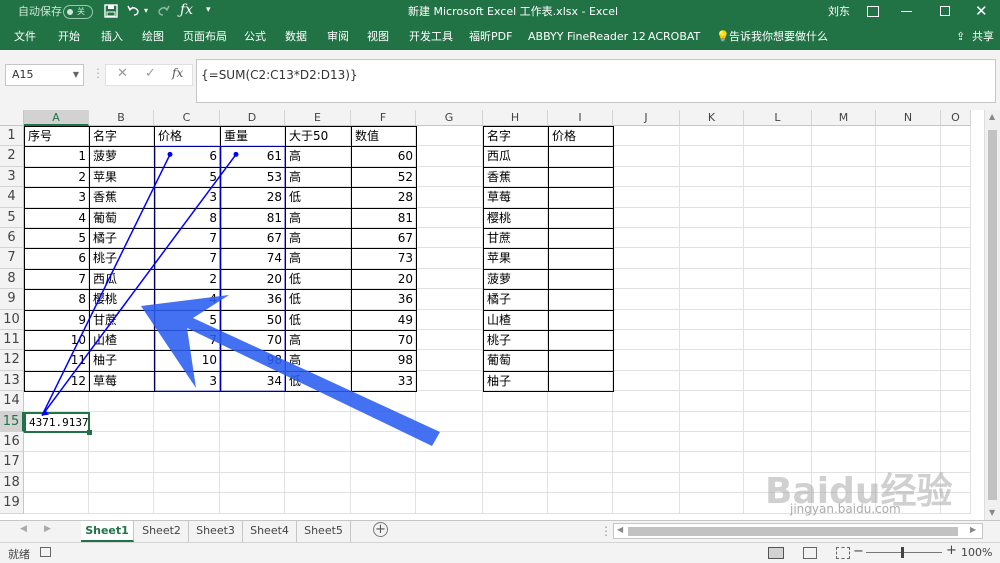  What do you see at coordinates (981, 11) in the screenshot?
I see `close-icon: ✕` at bounding box center [981, 11].